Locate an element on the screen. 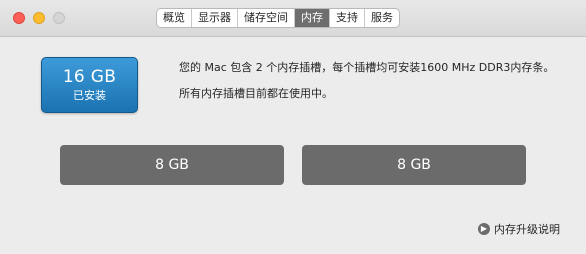 The image size is (586, 254). title-bar: 概览 显示器 储存空间 内存 支持 服务 is located at coordinates (293, 18).